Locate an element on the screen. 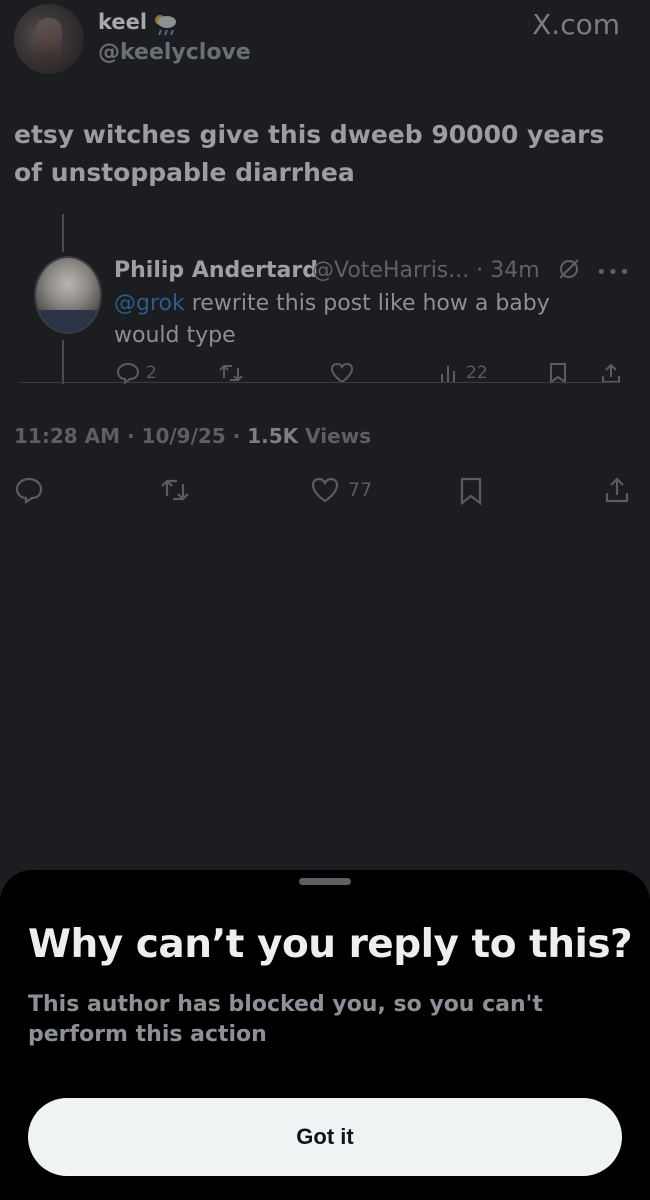 The image size is (650, 1200). post-views-label: Views is located at coordinates (338, 436).